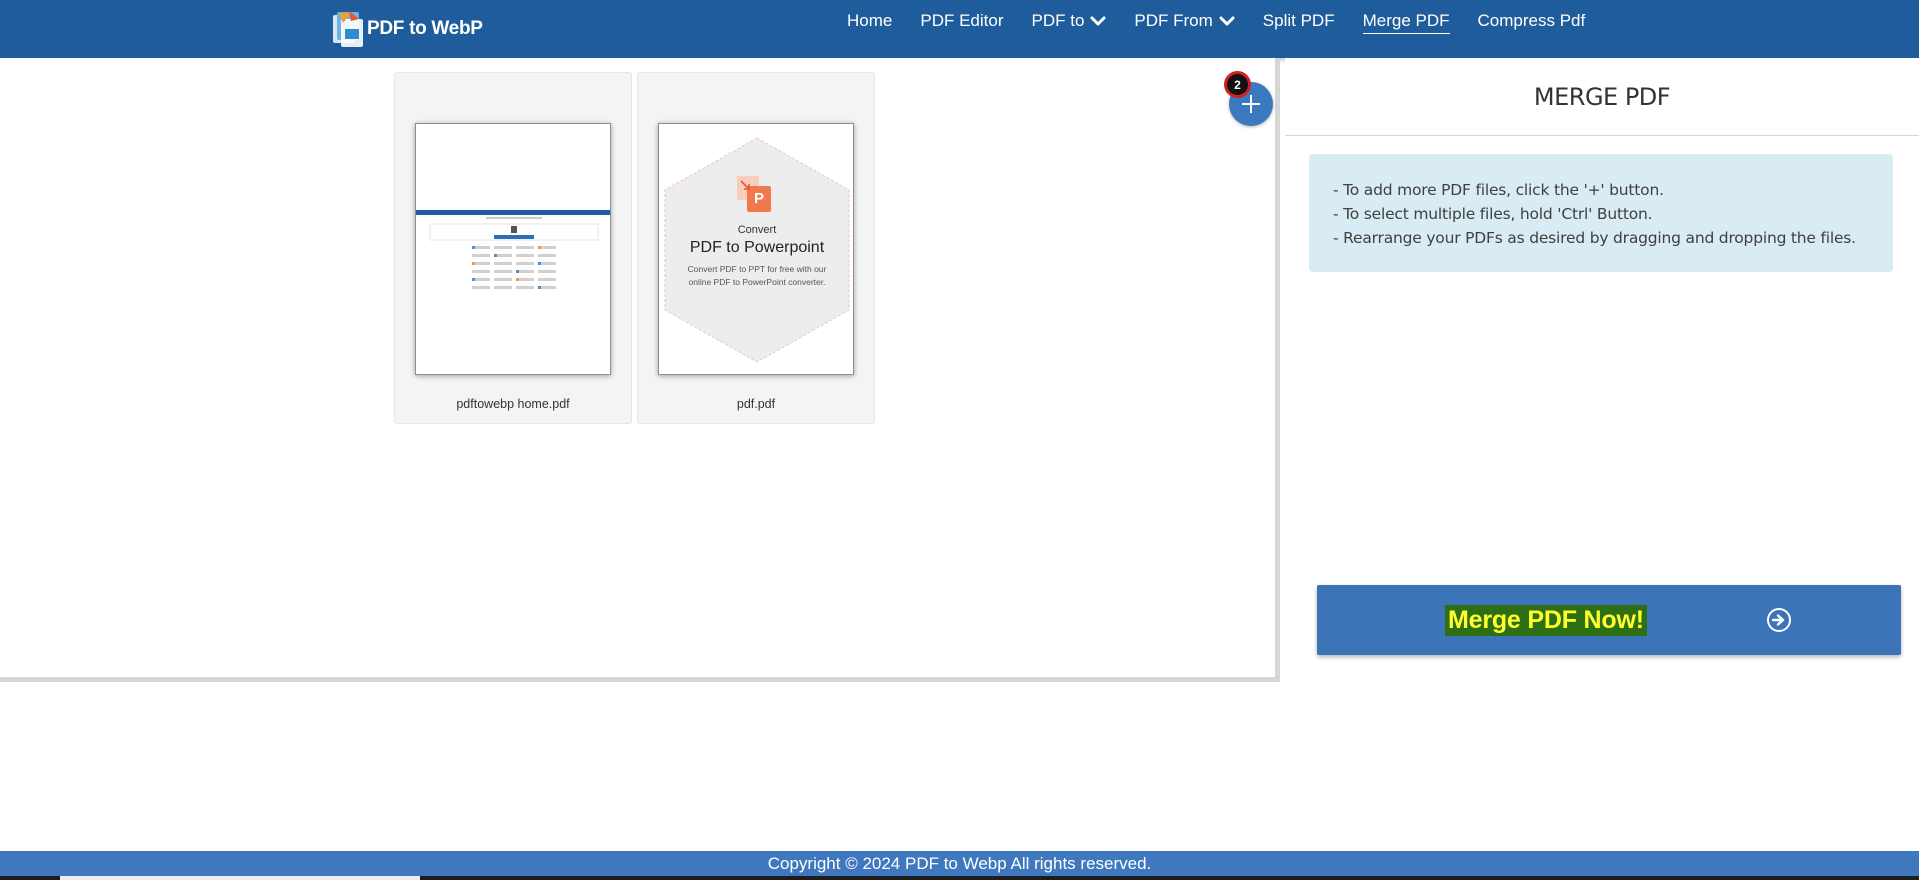 This screenshot has width=1919, height=880. Describe the element at coordinates (757, 282) in the screenshot. I see `thumb-body-line: online PDF to PowerPoint converter.` at that location.